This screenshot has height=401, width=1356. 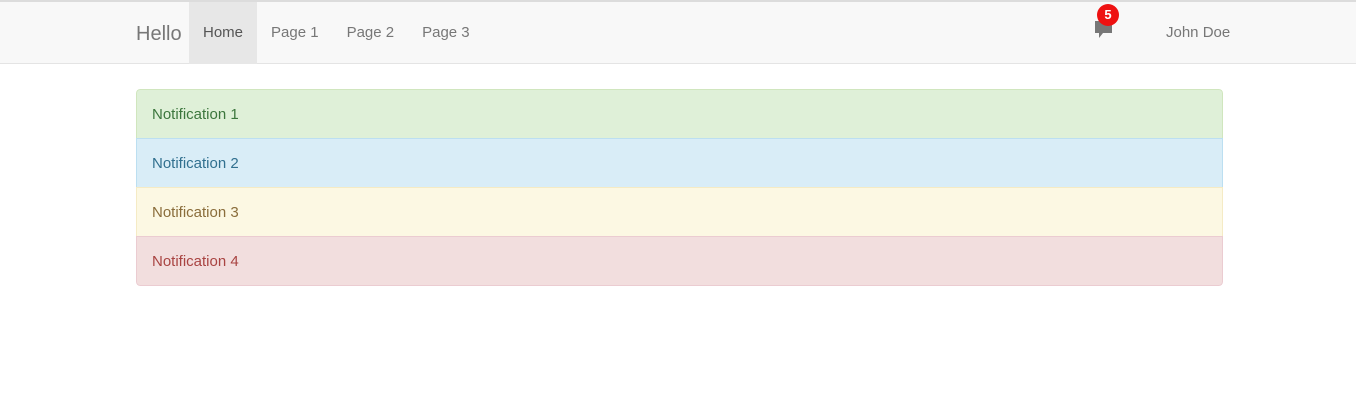 What do you see at coordinates (1198, 33) in the screenshot?
I see `user-menu: John Doe` at bounding box center [1198, 33].